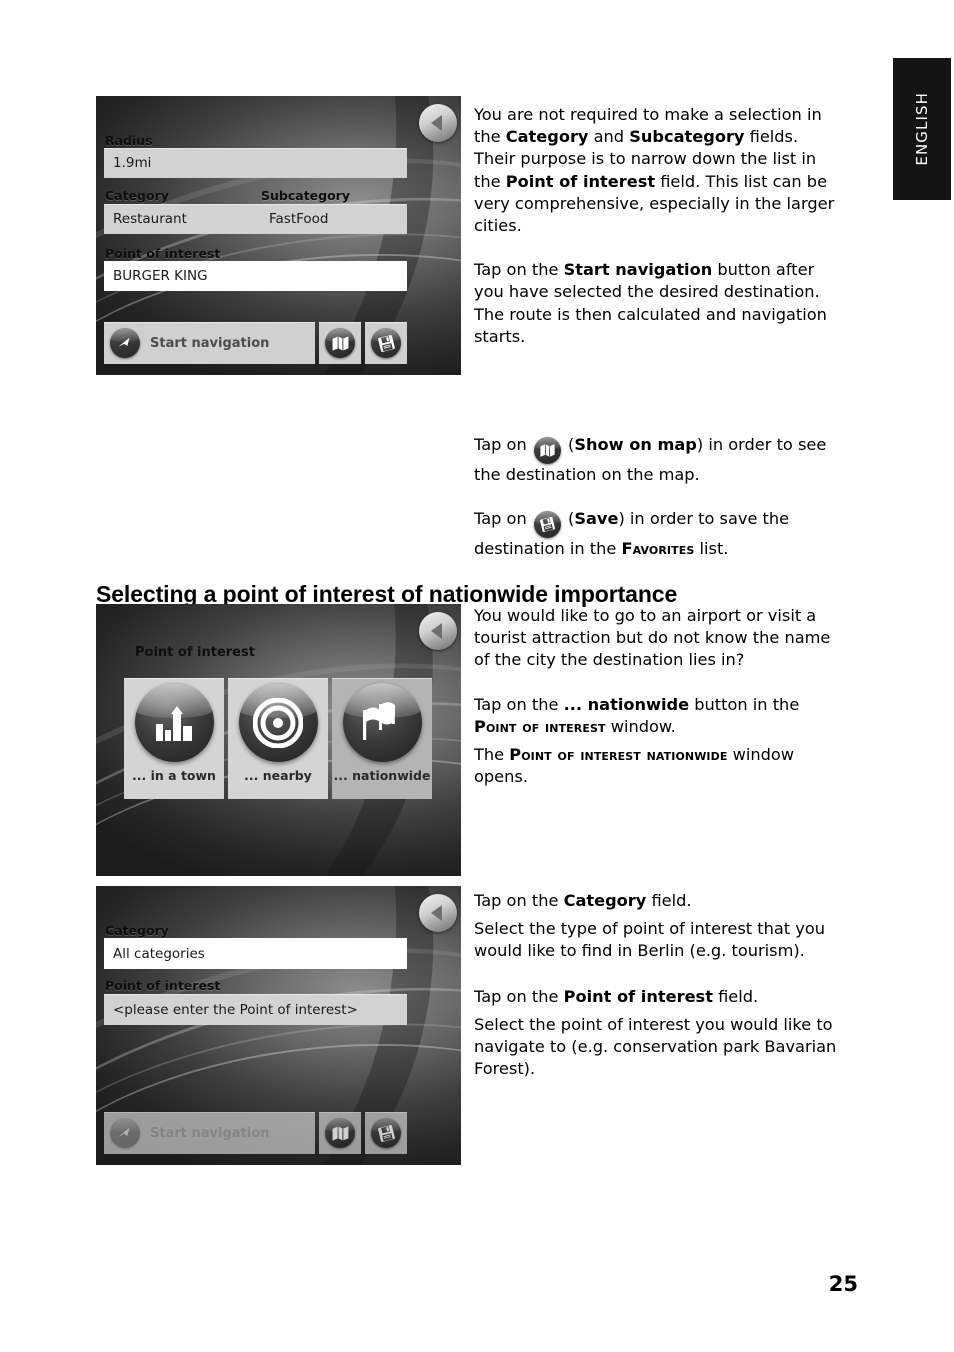  What do you see at coordinates (255, 219) in the screenshot?
I see `category-field: Restaurant FastFood` at bounding box center [255, 219].